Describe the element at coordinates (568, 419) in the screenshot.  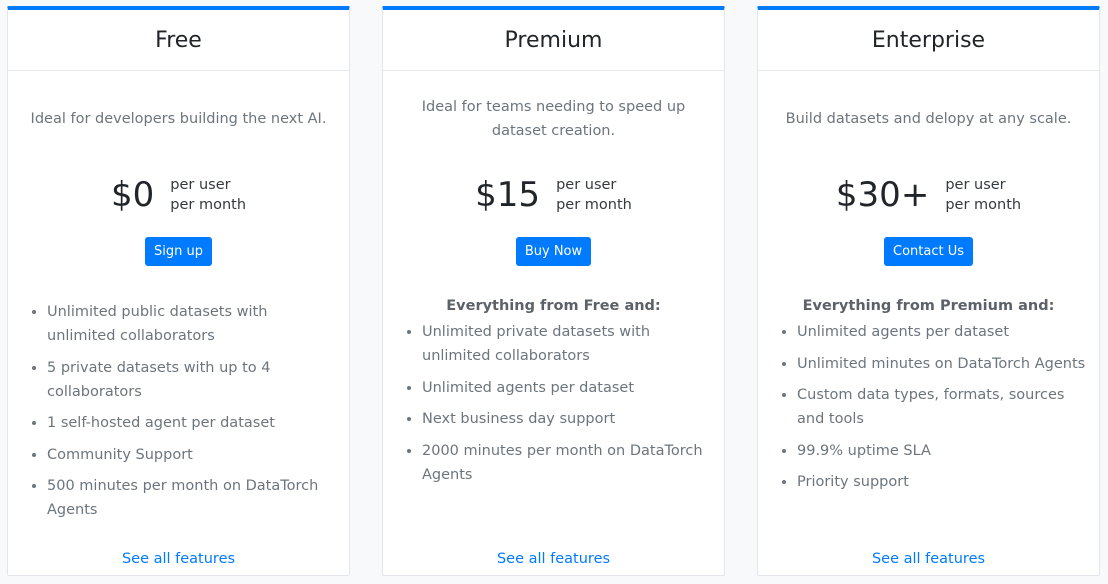
I see `feature-item: Next business day support` at that location.